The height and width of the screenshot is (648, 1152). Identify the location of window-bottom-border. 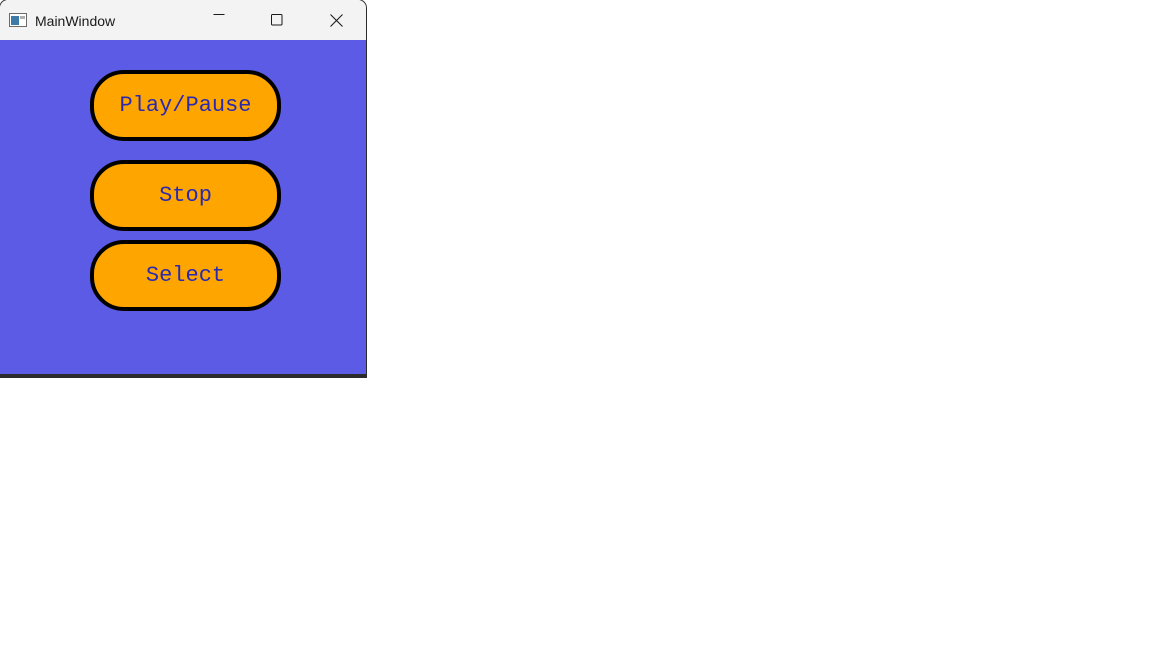
(183, 375).